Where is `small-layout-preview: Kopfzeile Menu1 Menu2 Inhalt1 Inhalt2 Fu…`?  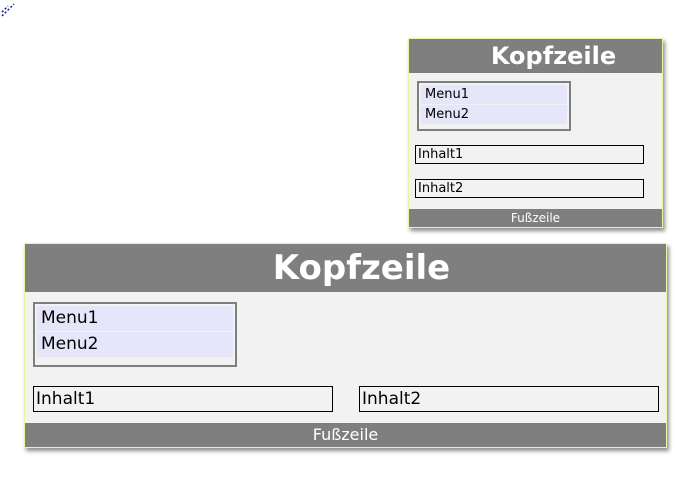 small-layout-preview: Kopfzeile Menu1 Menu2 Inhalt1 Inhalt2 Fu… is located at coordinates (535, 133).